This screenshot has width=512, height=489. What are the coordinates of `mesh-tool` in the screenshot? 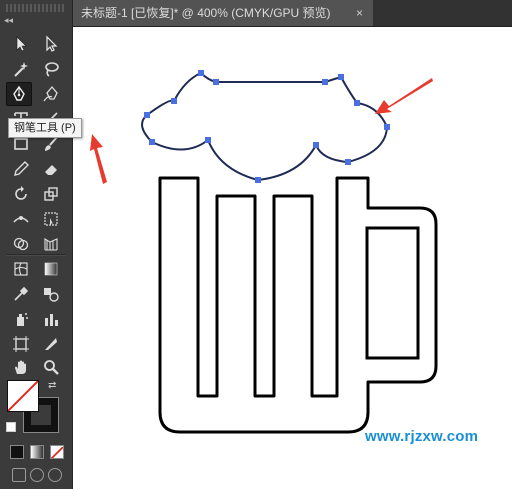 It's located at (21, 269).